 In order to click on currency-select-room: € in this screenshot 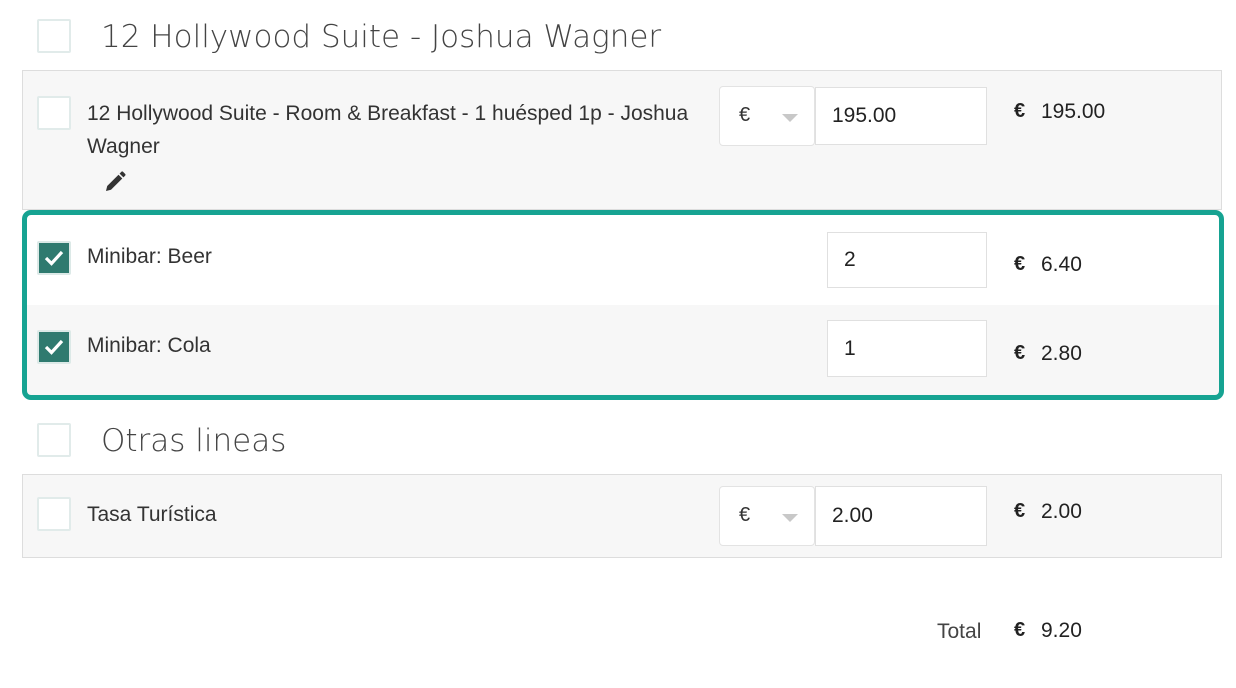, I will do `click(767, 116)`.